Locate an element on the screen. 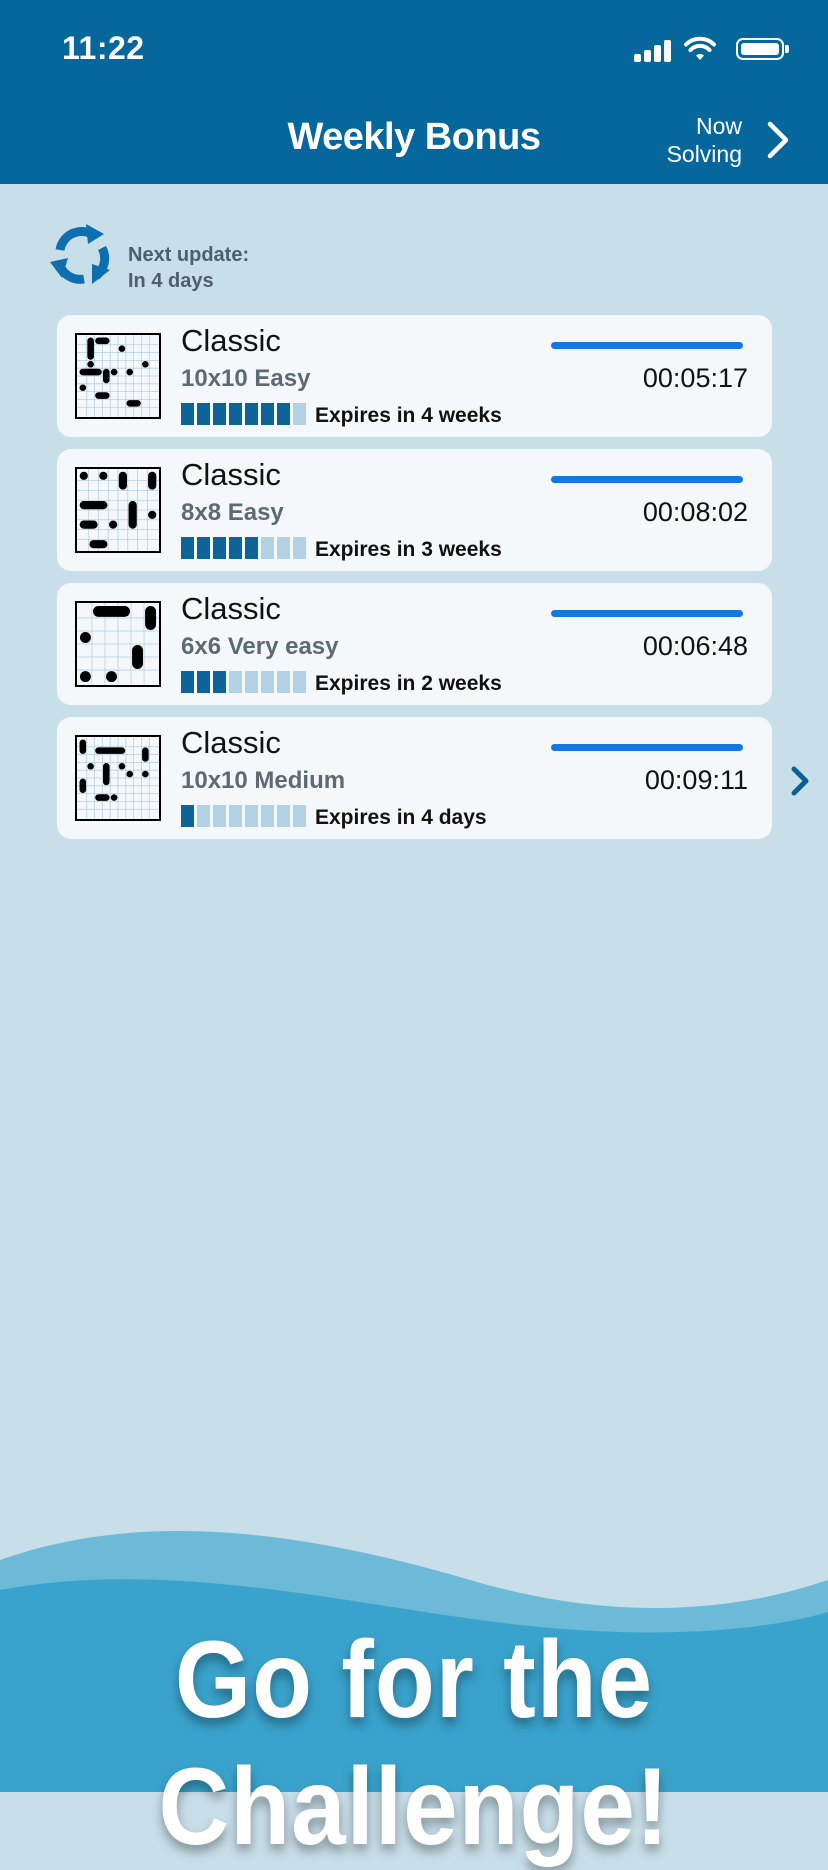  puzzle-subtitle: 10x10 Medium is located at coordinates (263, 780).